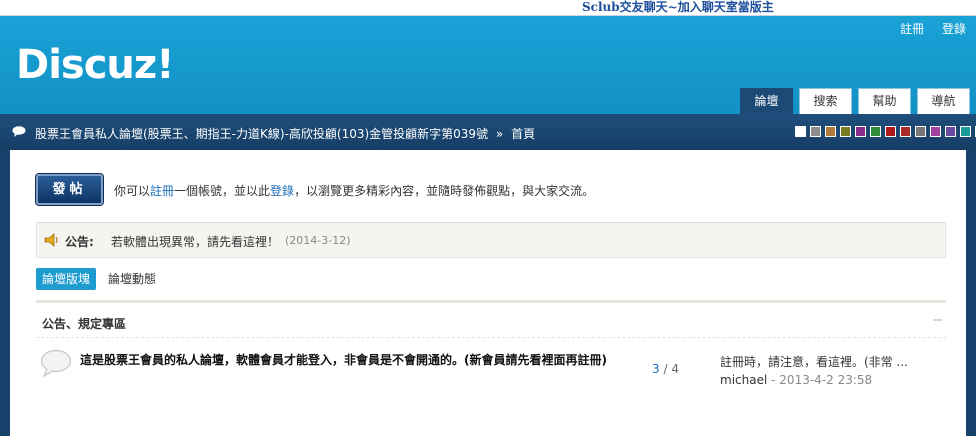 This screenshot has height=436, width=976. Describe the element at coordinates (743, 380) in the screenshot. I see `last-post-author: michael` at that location.